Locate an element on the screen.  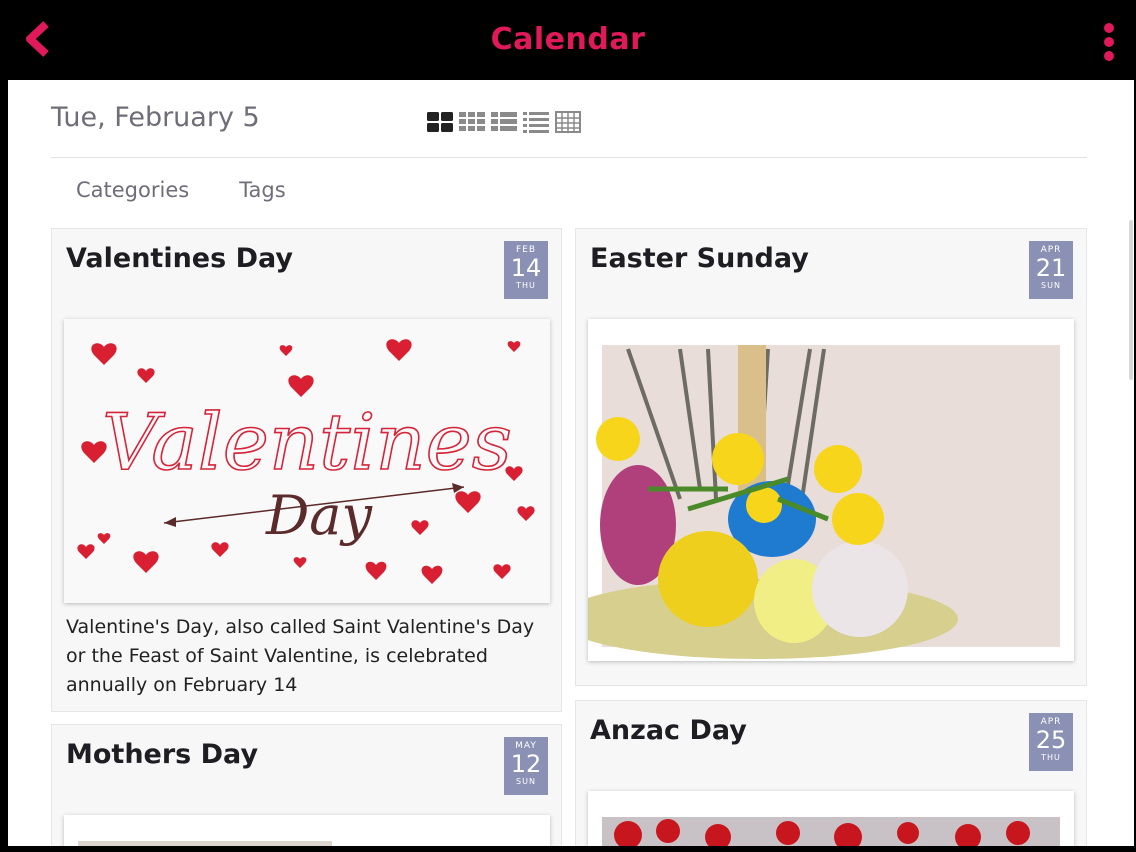
app-title: Calendar is located at coordinates (568, 39).